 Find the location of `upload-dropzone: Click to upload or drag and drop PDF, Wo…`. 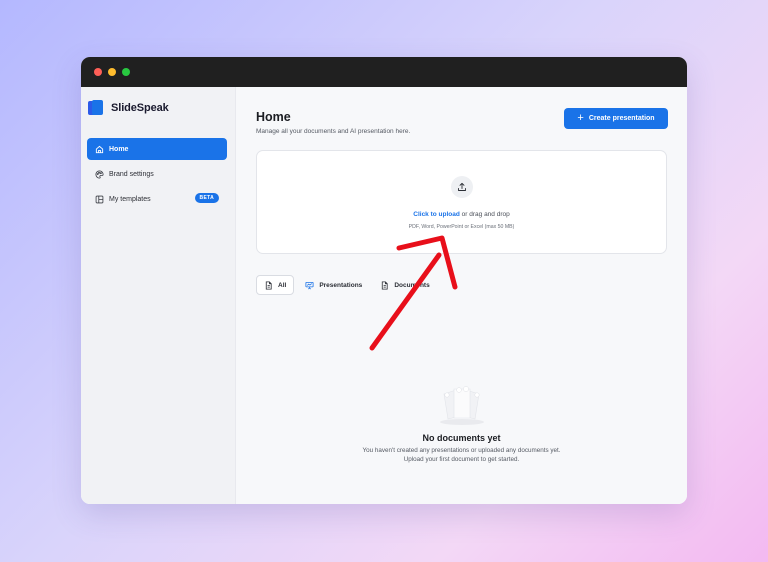

upload-dropzone: Click to upload or drag and drop PDF, Wo… is located at coordinates (461, 202).